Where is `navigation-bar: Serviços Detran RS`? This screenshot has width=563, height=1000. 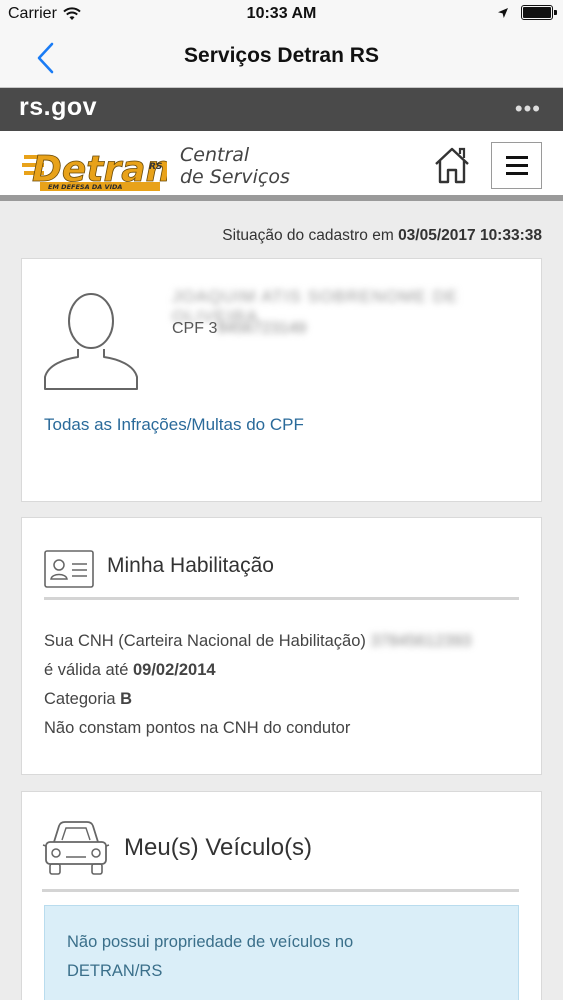 navigation-bar: Serviços Detran RS is located at coordinates (281, 59).